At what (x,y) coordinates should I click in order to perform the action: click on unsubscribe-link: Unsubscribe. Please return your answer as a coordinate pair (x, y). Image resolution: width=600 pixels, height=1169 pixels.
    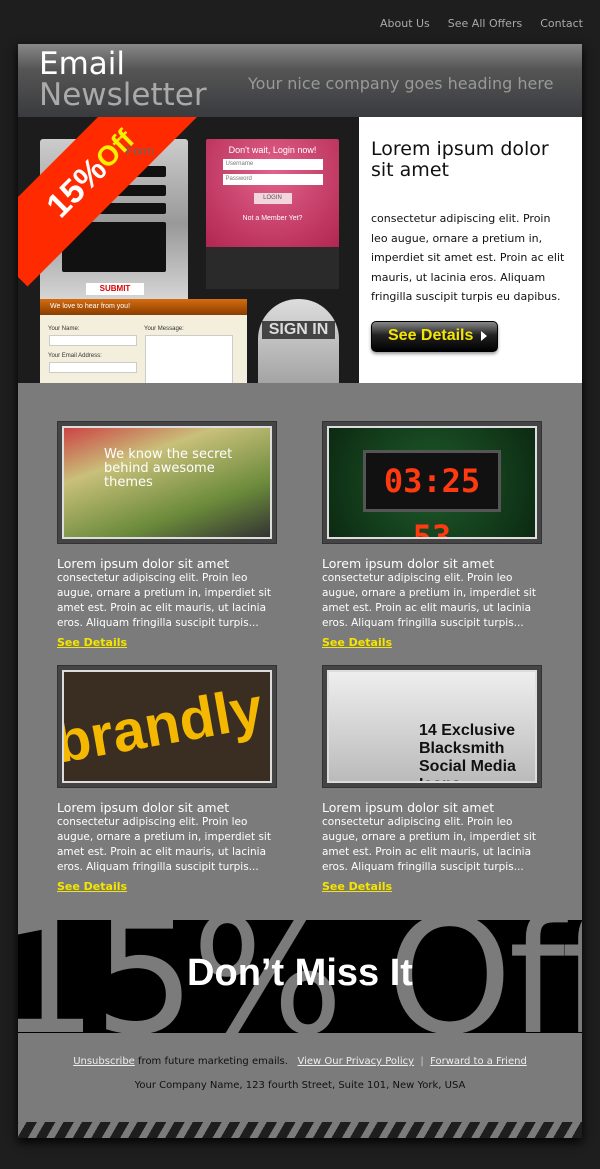
    Looking at the image, I should click on (104, 1061).